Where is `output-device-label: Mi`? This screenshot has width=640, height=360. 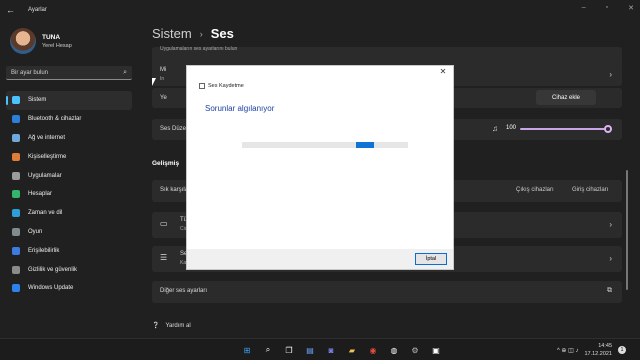
output-device-label: Mi is located at coordinates (163, 70).